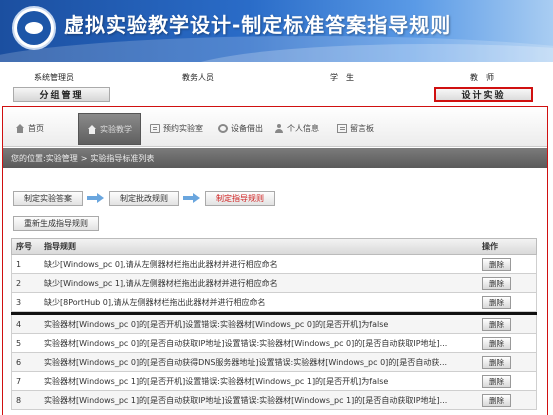 This screenshot has width=553, height=415. Describe the element at coordinates (116, 129) in the screenshot. I see `nav-label: 实验教学` at that location.